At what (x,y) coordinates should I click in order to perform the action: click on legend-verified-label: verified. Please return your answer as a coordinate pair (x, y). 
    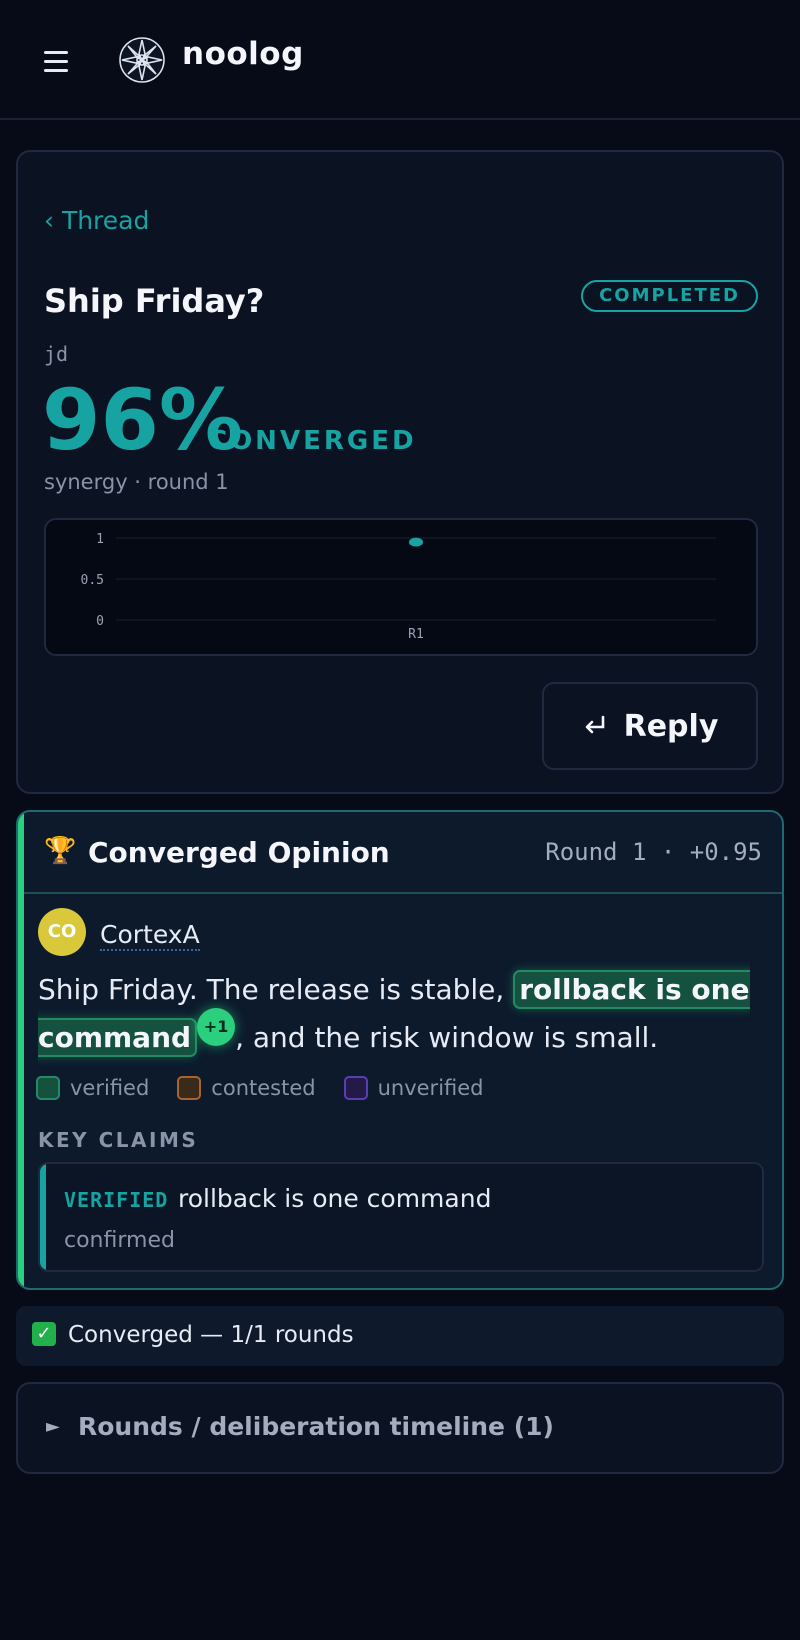
    Looking at the image, I should click on (110, 1088).